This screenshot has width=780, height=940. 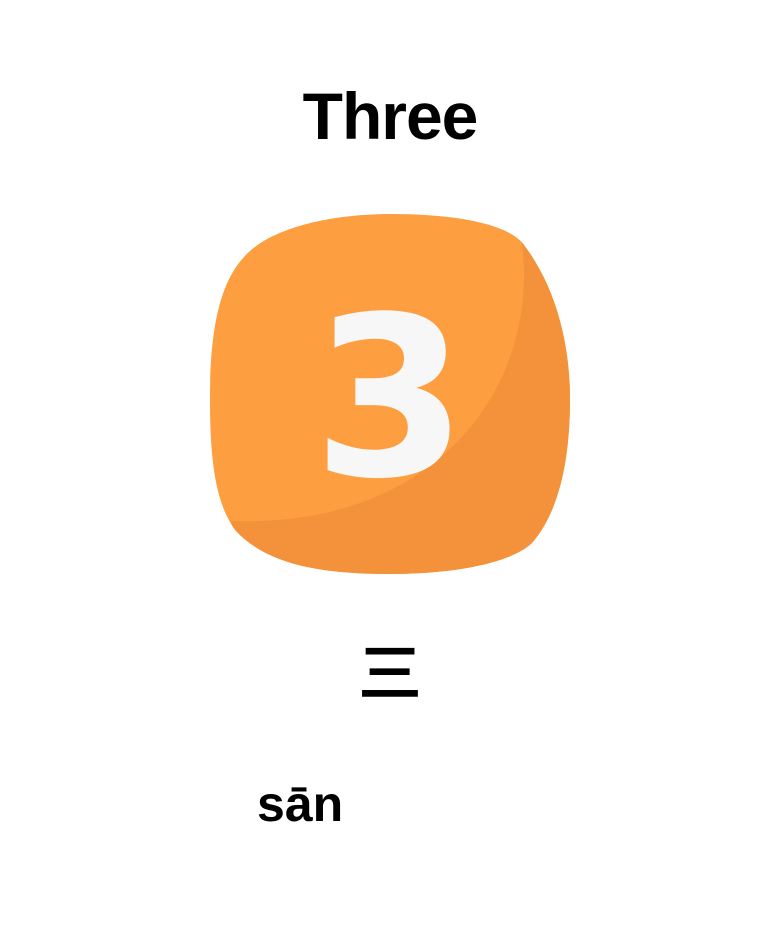 What do you see at coordinates (300, 804) in the screenshot?
I see `pinyin-text: sān` at bounding box center [300, 804].